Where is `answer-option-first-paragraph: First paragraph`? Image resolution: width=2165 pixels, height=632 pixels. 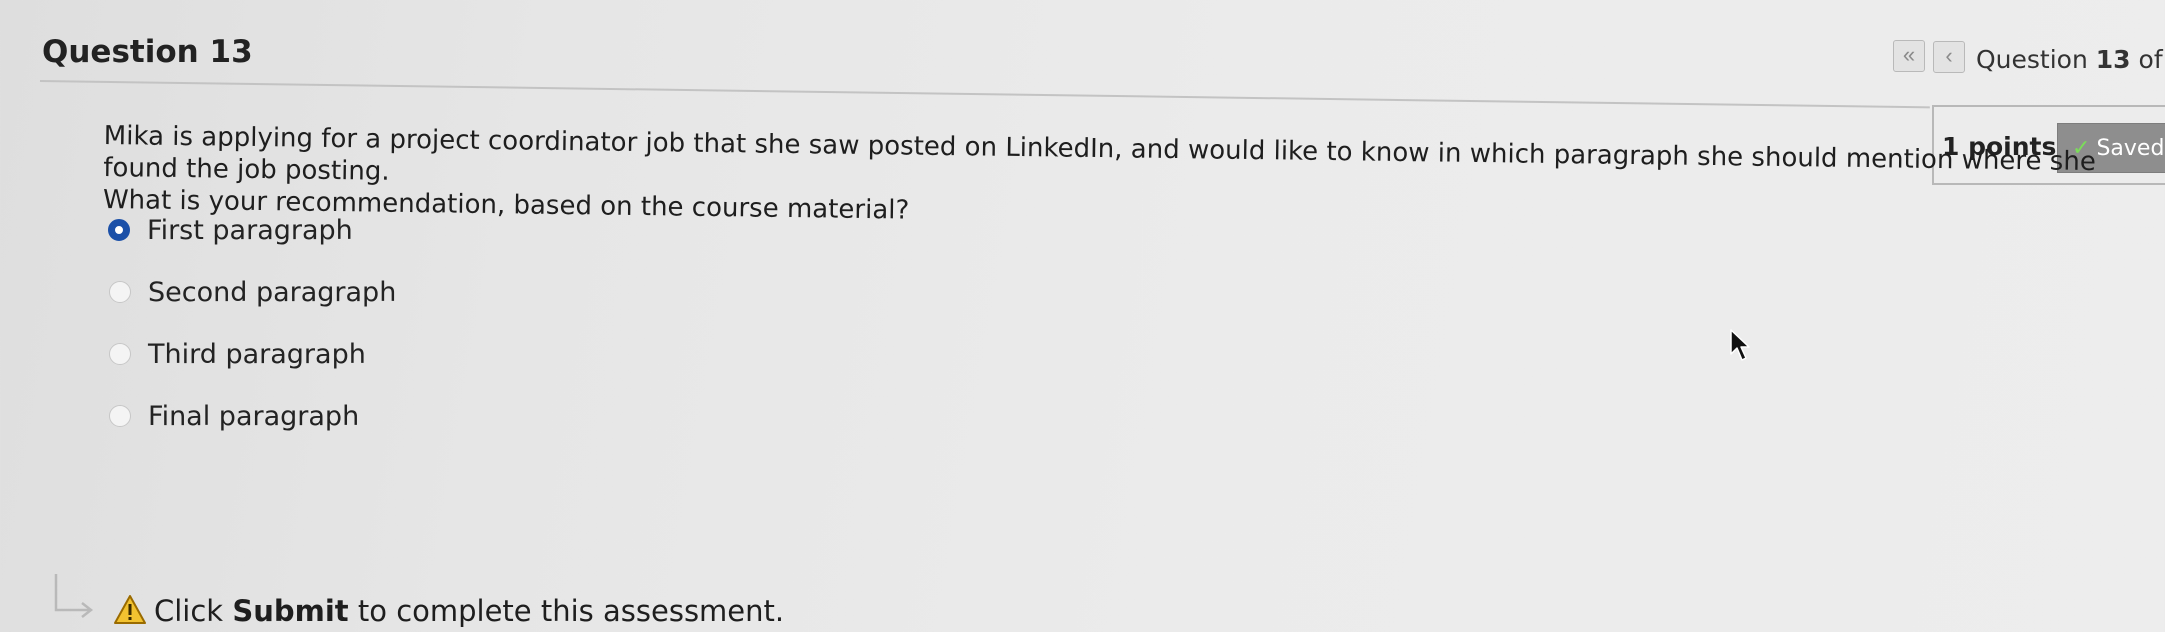 answer-option-first-paragraph: First paragraph is located at coordinates (230, 230).